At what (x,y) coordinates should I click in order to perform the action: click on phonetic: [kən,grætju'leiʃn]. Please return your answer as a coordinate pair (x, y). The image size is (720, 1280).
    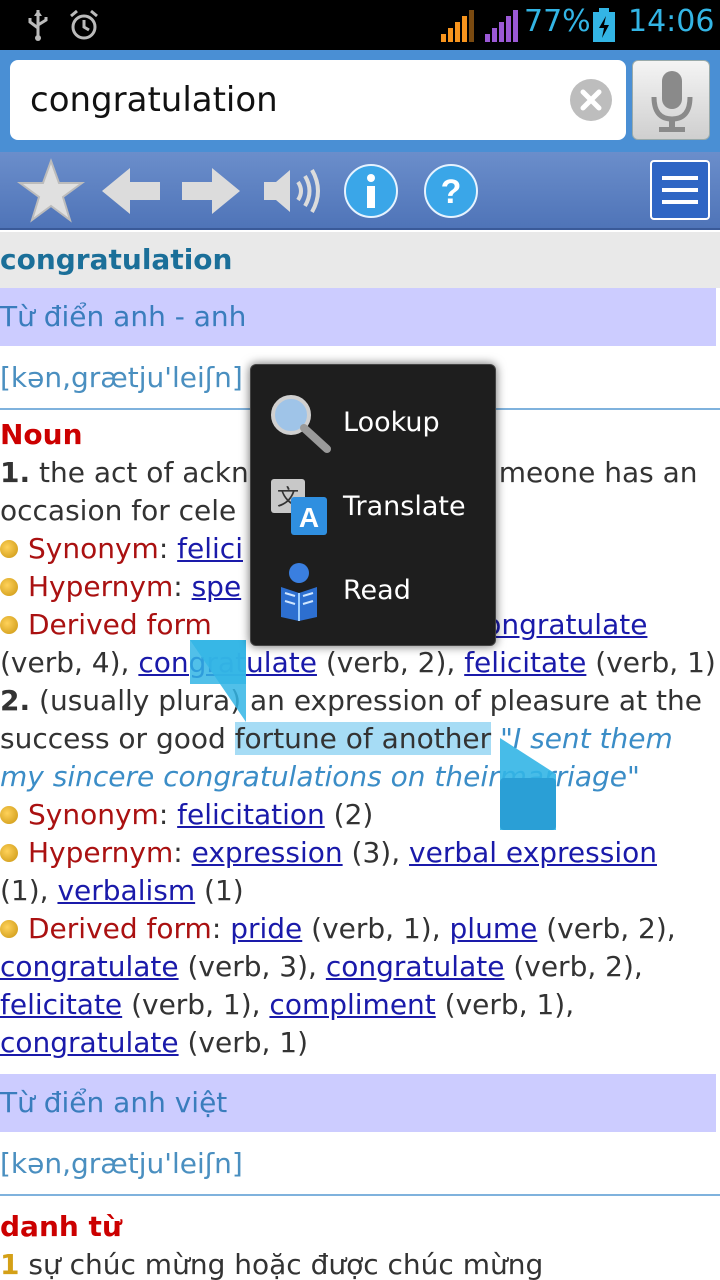
    Looking at the image, I should click on (360, 1164).